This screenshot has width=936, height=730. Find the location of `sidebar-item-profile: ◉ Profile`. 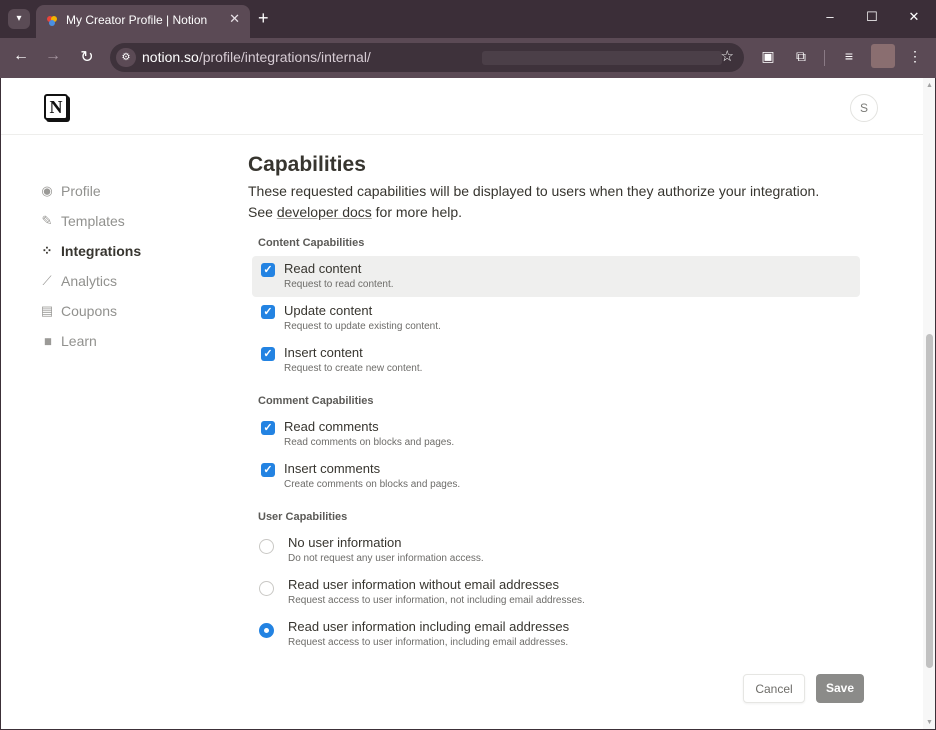

sidebar-item-profile: ◉ Profile is located at coordinates (70, 191).